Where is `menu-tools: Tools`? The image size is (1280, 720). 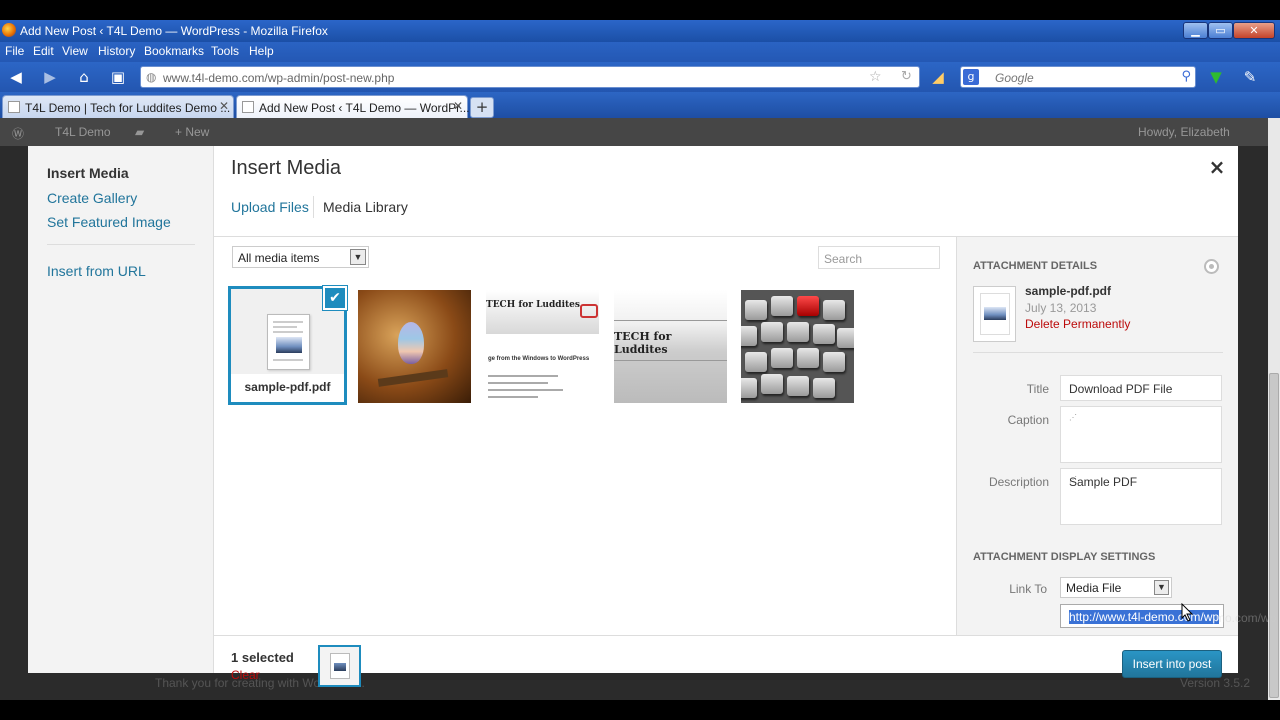
menu-tools: Tools is located at coordinates (225, 51).